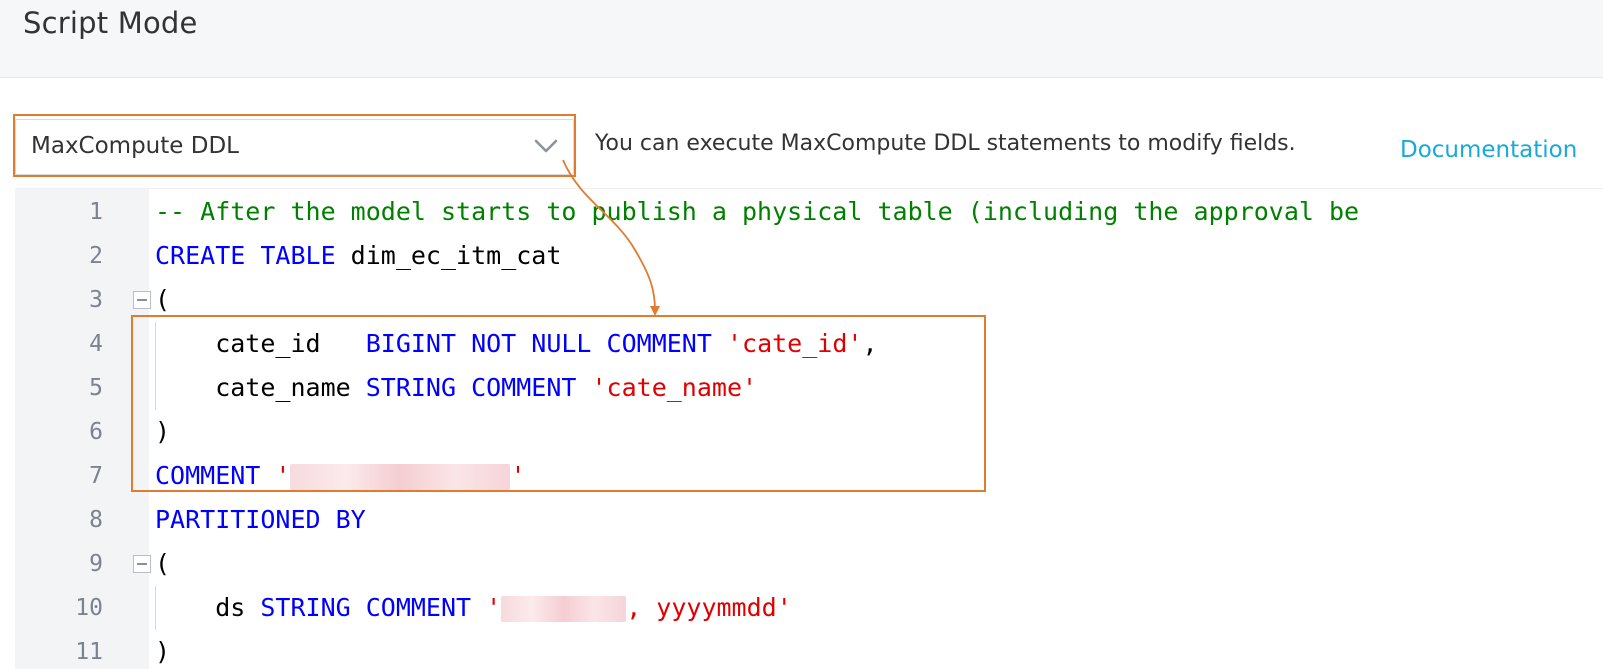 The image size is (1603, 669). I want to click on code-token: ,, so click(870, 343).